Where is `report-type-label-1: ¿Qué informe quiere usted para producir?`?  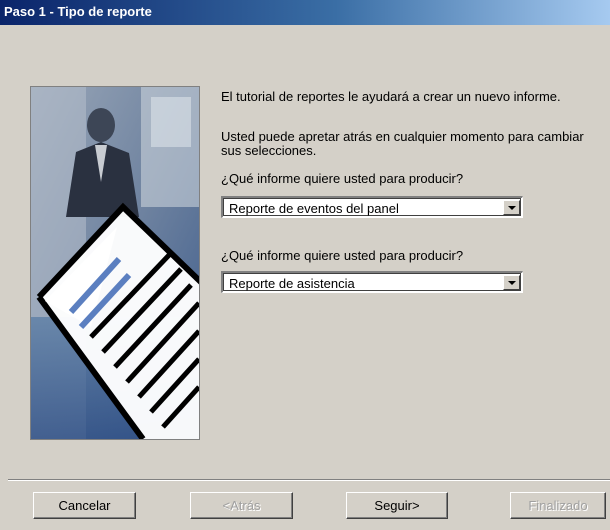 report-type-label-1: ¿Qué informe quiere usted para producir? is located at coordinates (342, 178).